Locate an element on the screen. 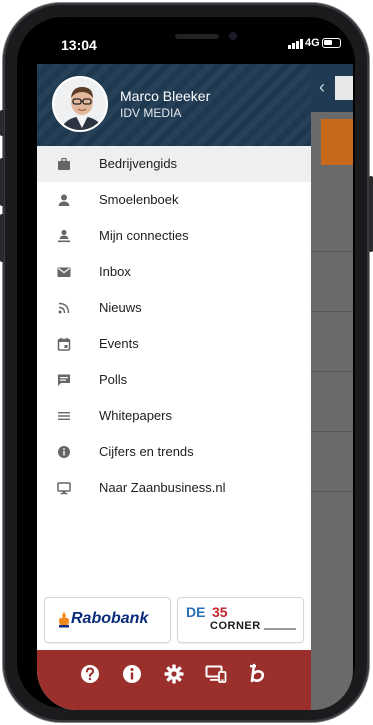 Image resolution: width=373 pixels, height=725 pixels. corner-logo-number: 35 is located at coordinates (220, 612).